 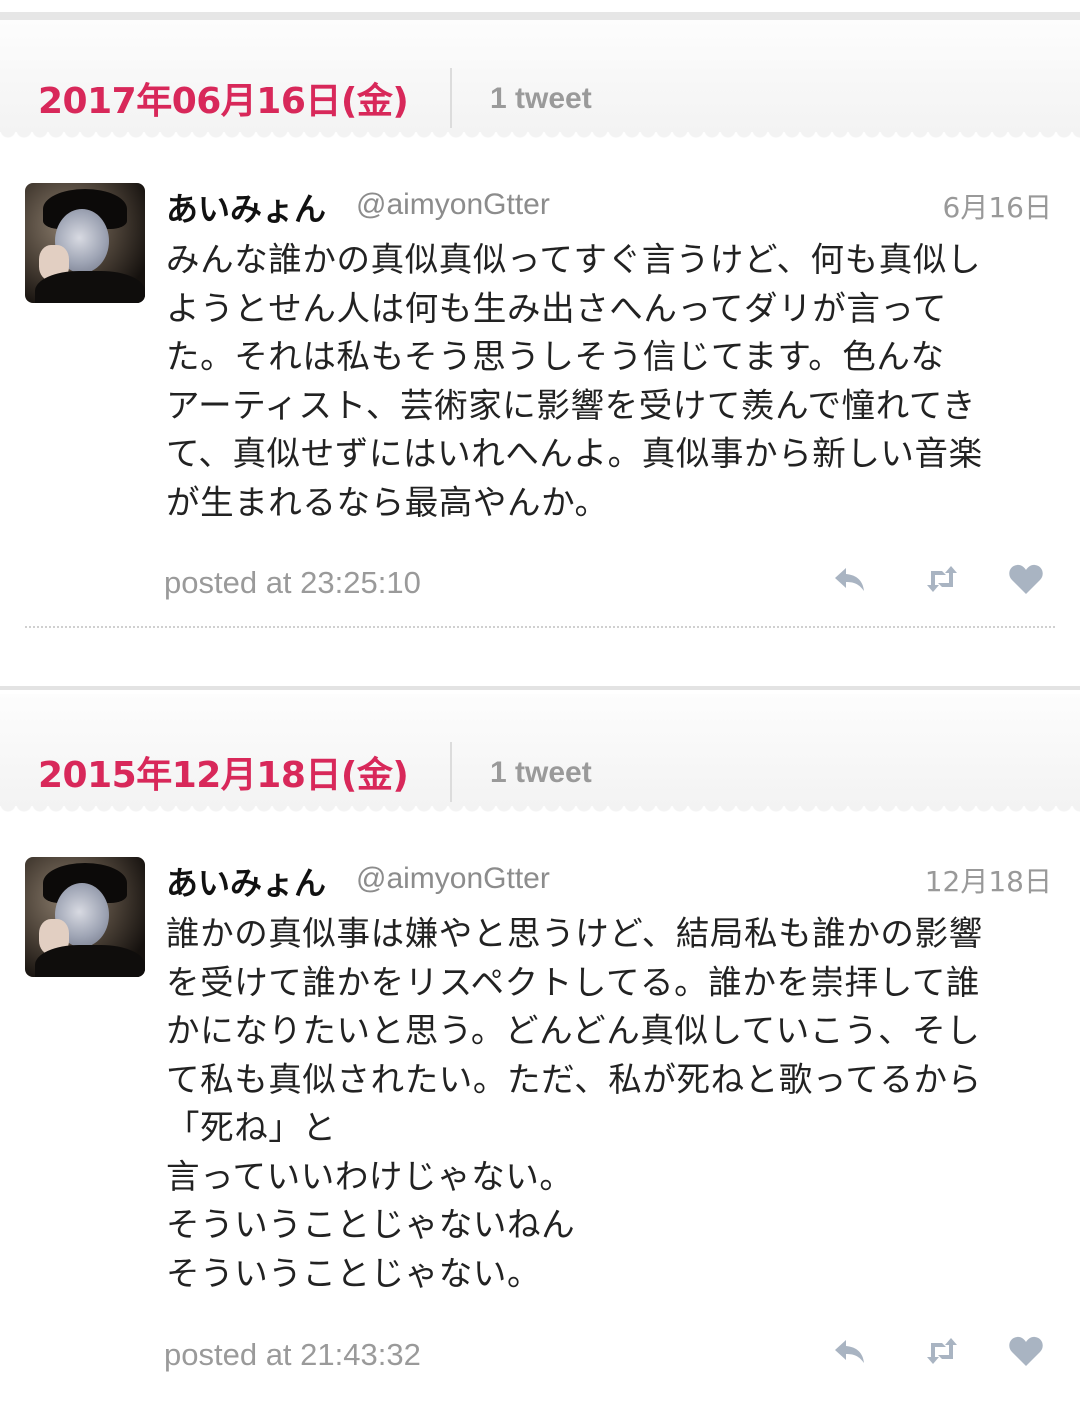 I want to click on date-header: 2017年06月16日(金) 1 tweet, so click(x=540, y=81).